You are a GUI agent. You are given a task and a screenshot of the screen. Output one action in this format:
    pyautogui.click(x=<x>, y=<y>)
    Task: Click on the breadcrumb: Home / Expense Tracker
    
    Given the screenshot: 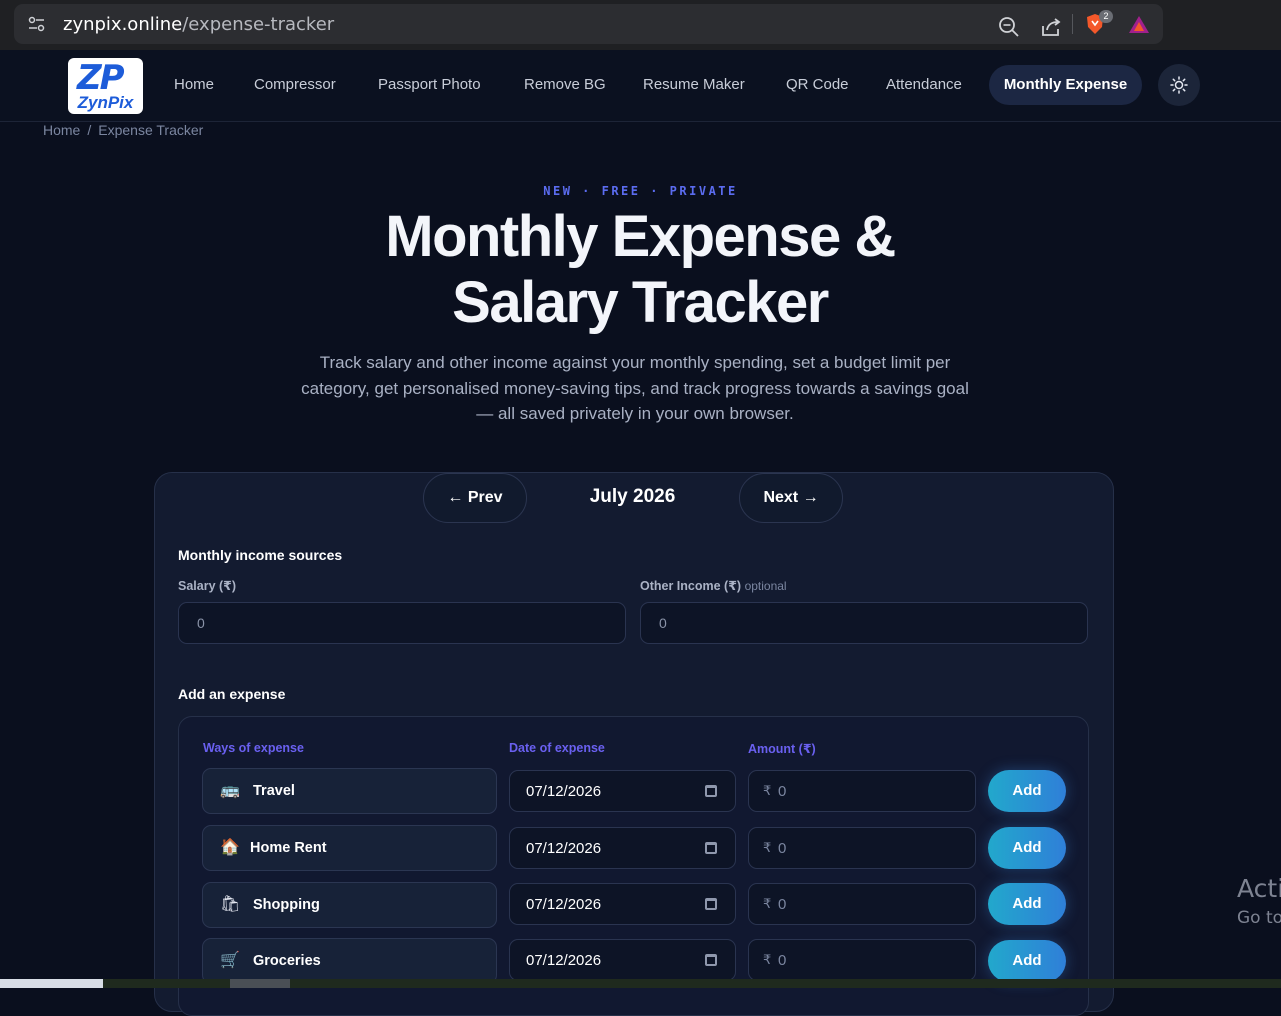 What is the action you would take?
    pyautogui.click(x=123, y=130)
    